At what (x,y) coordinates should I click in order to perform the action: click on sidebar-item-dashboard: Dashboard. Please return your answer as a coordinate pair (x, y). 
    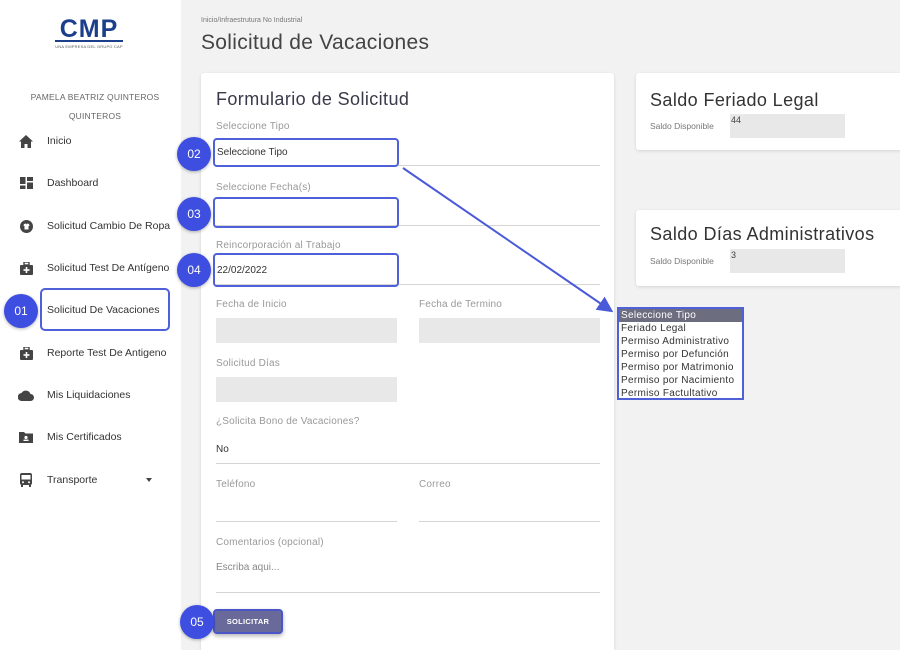
    Looking at the image, I should click on (90, 183).